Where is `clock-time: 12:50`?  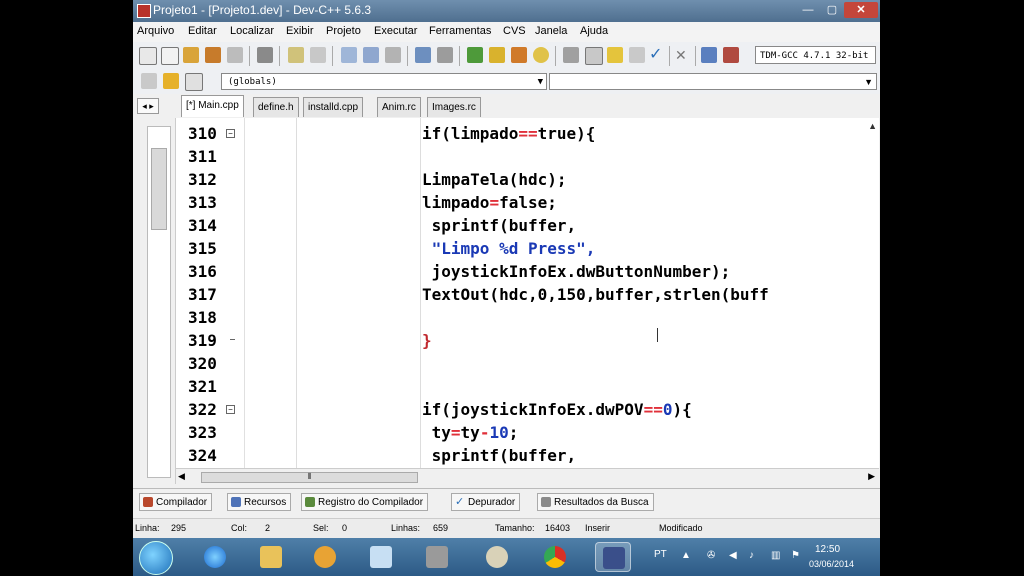
clock-time: 12:50 is located at coordinates (827, 549).